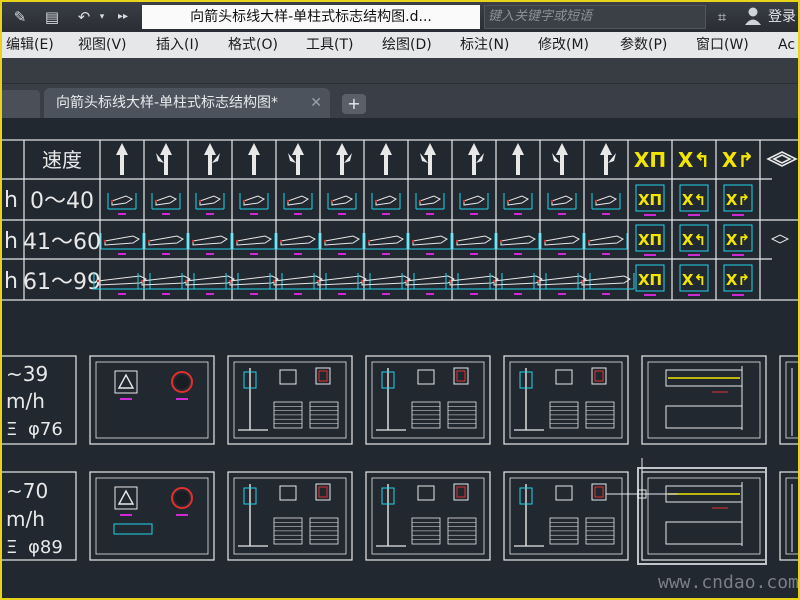 The height and width of the screenshot is (600, 800). I want to click on print-icon: ▤, so click(52, 17).